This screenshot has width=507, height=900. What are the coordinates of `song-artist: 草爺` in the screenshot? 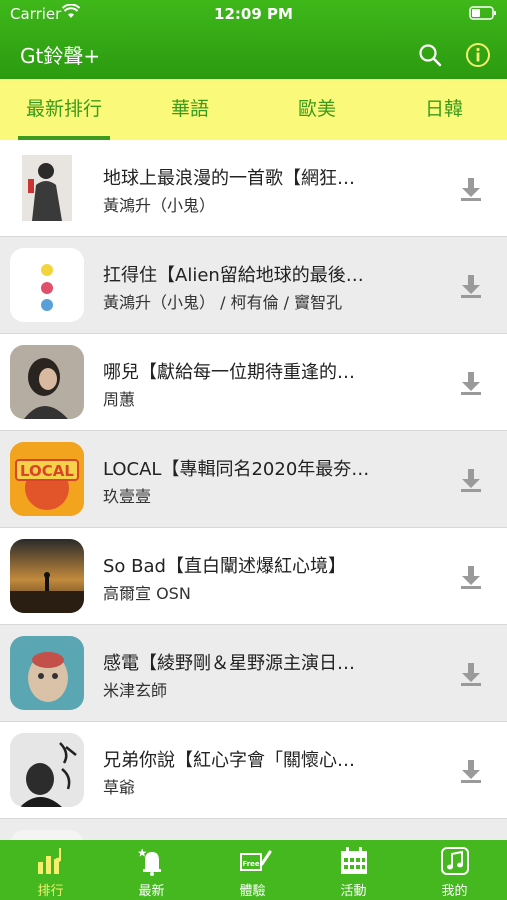 It's located at (119, 787).